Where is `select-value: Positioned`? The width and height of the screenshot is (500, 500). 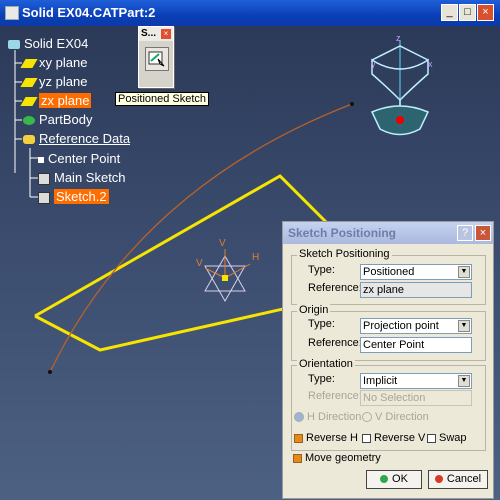
select-value: Positioned is located at coordinates (389, 272).